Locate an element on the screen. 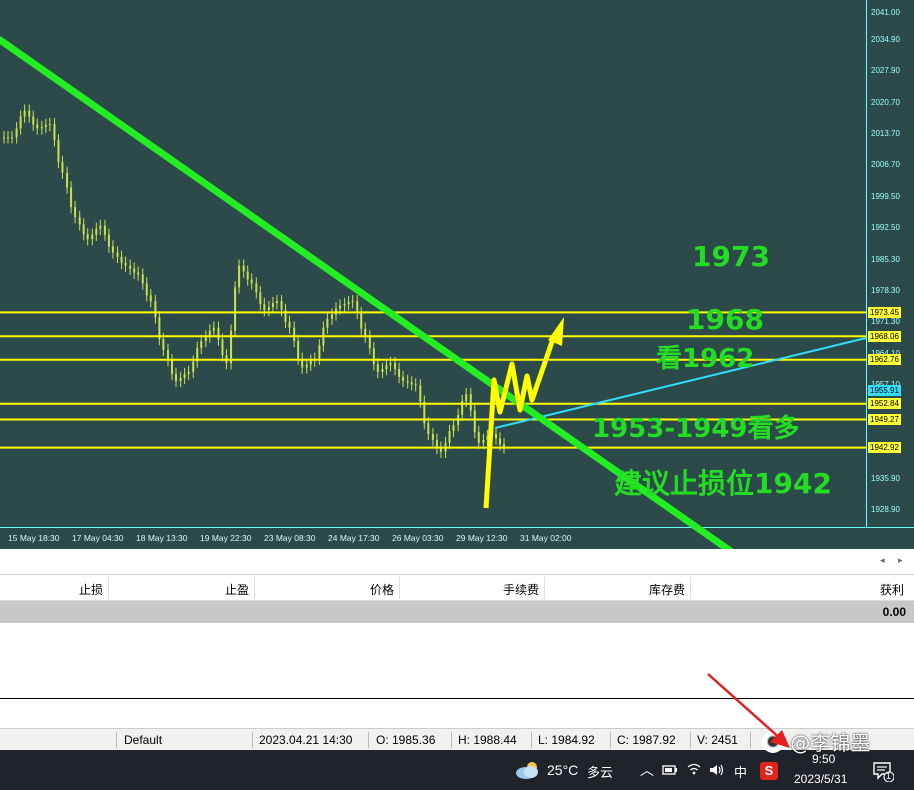 Image resolution: width=914 pixels, height=790 pixels. annotation-1962: 看1962 is located at coordinates (705, 359).